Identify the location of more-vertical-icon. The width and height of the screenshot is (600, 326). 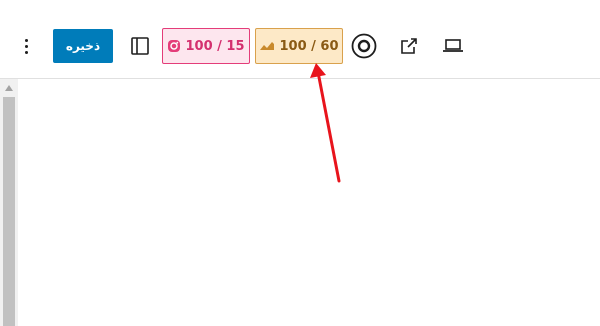
(26, 40).